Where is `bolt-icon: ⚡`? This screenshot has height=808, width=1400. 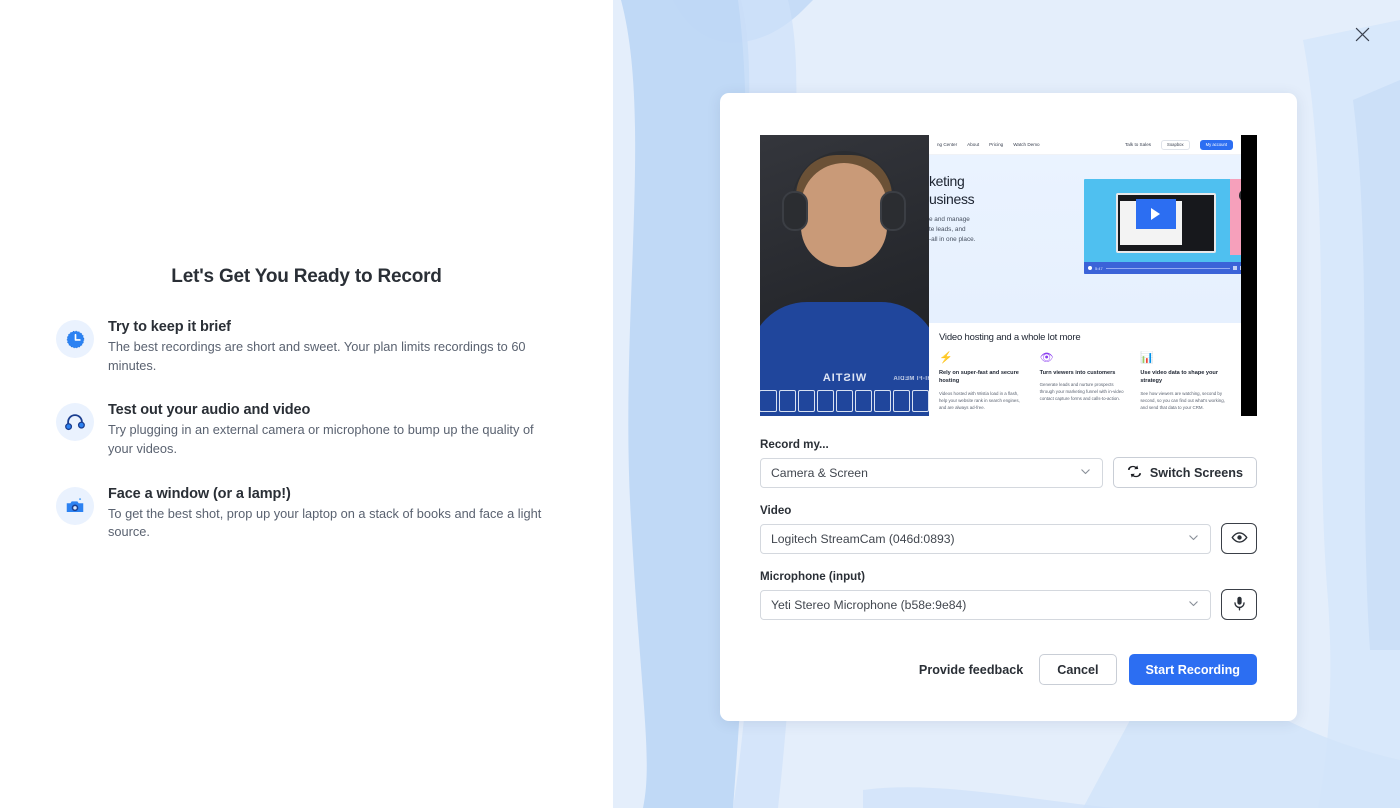 bolt-icon: ⚡ is located at coordinates (945, 358).